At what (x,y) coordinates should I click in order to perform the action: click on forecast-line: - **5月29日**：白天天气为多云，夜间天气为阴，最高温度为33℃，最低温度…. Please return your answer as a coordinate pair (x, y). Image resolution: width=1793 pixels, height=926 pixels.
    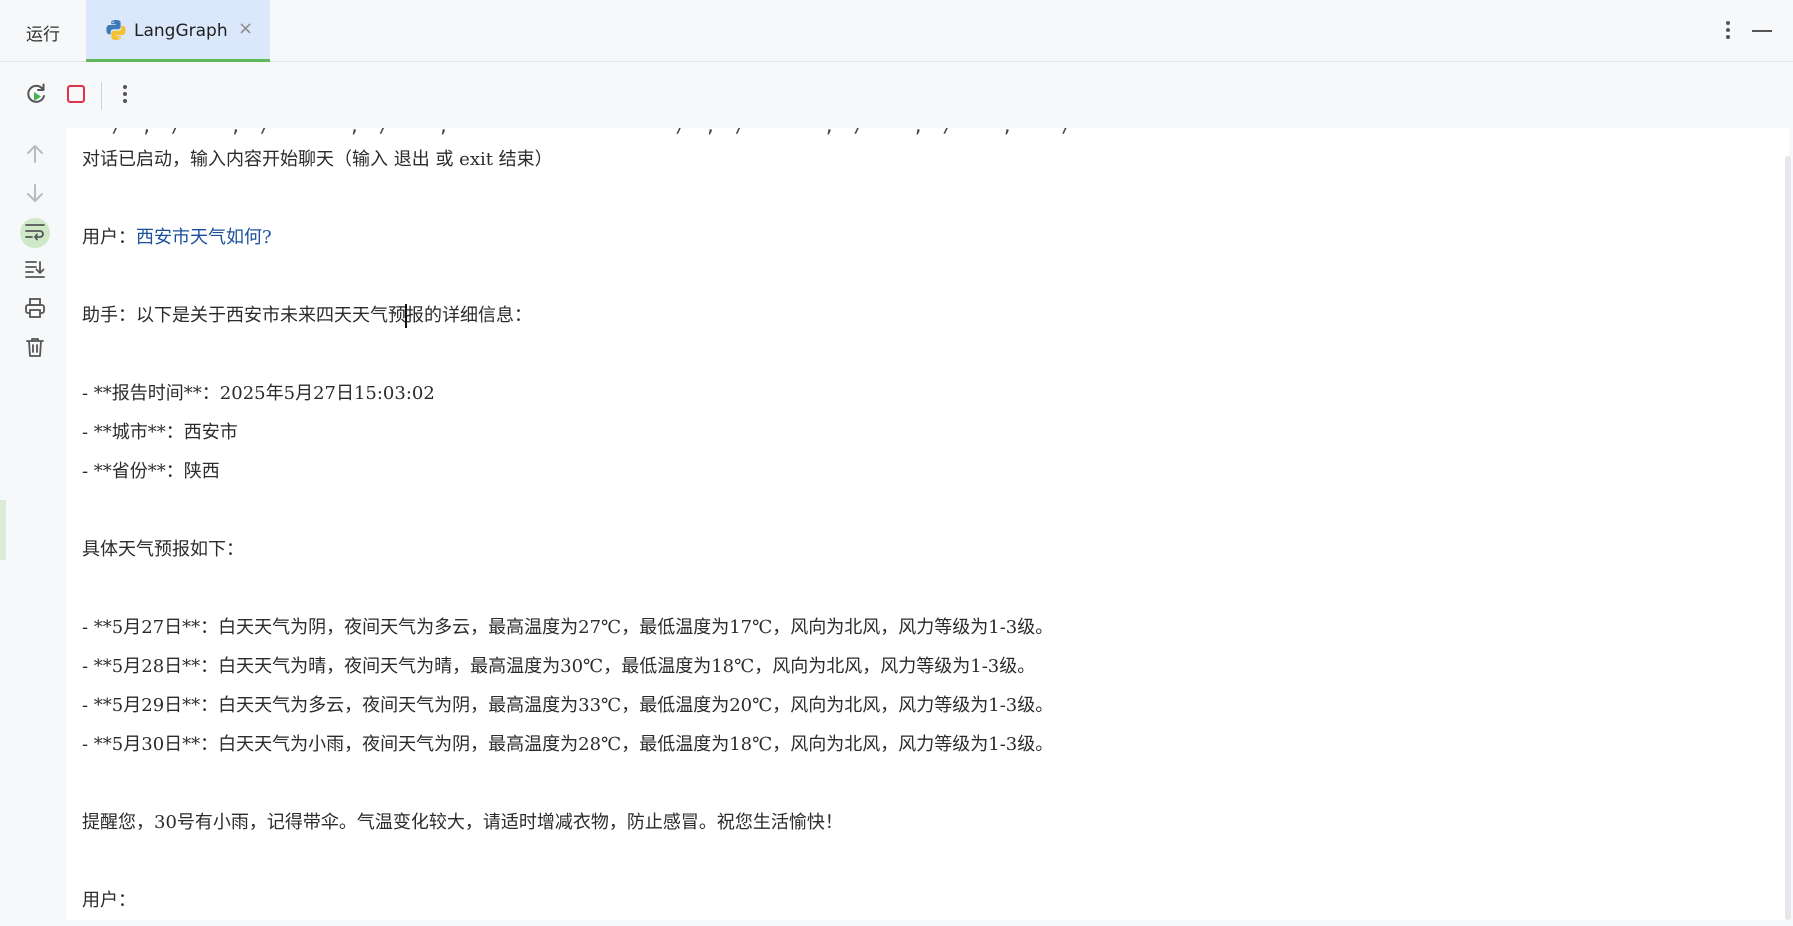
    Looking at the image, I should click on (568, 705).